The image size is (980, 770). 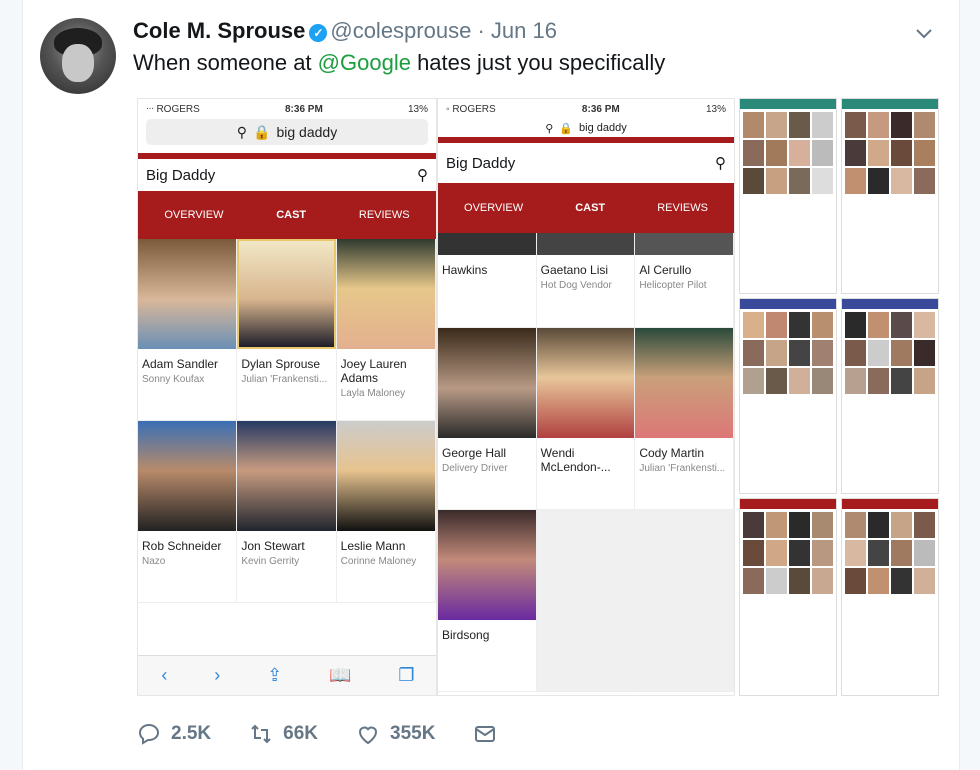 I want to click on bookmarks-icon: 📖, so click(x=340, y=675).